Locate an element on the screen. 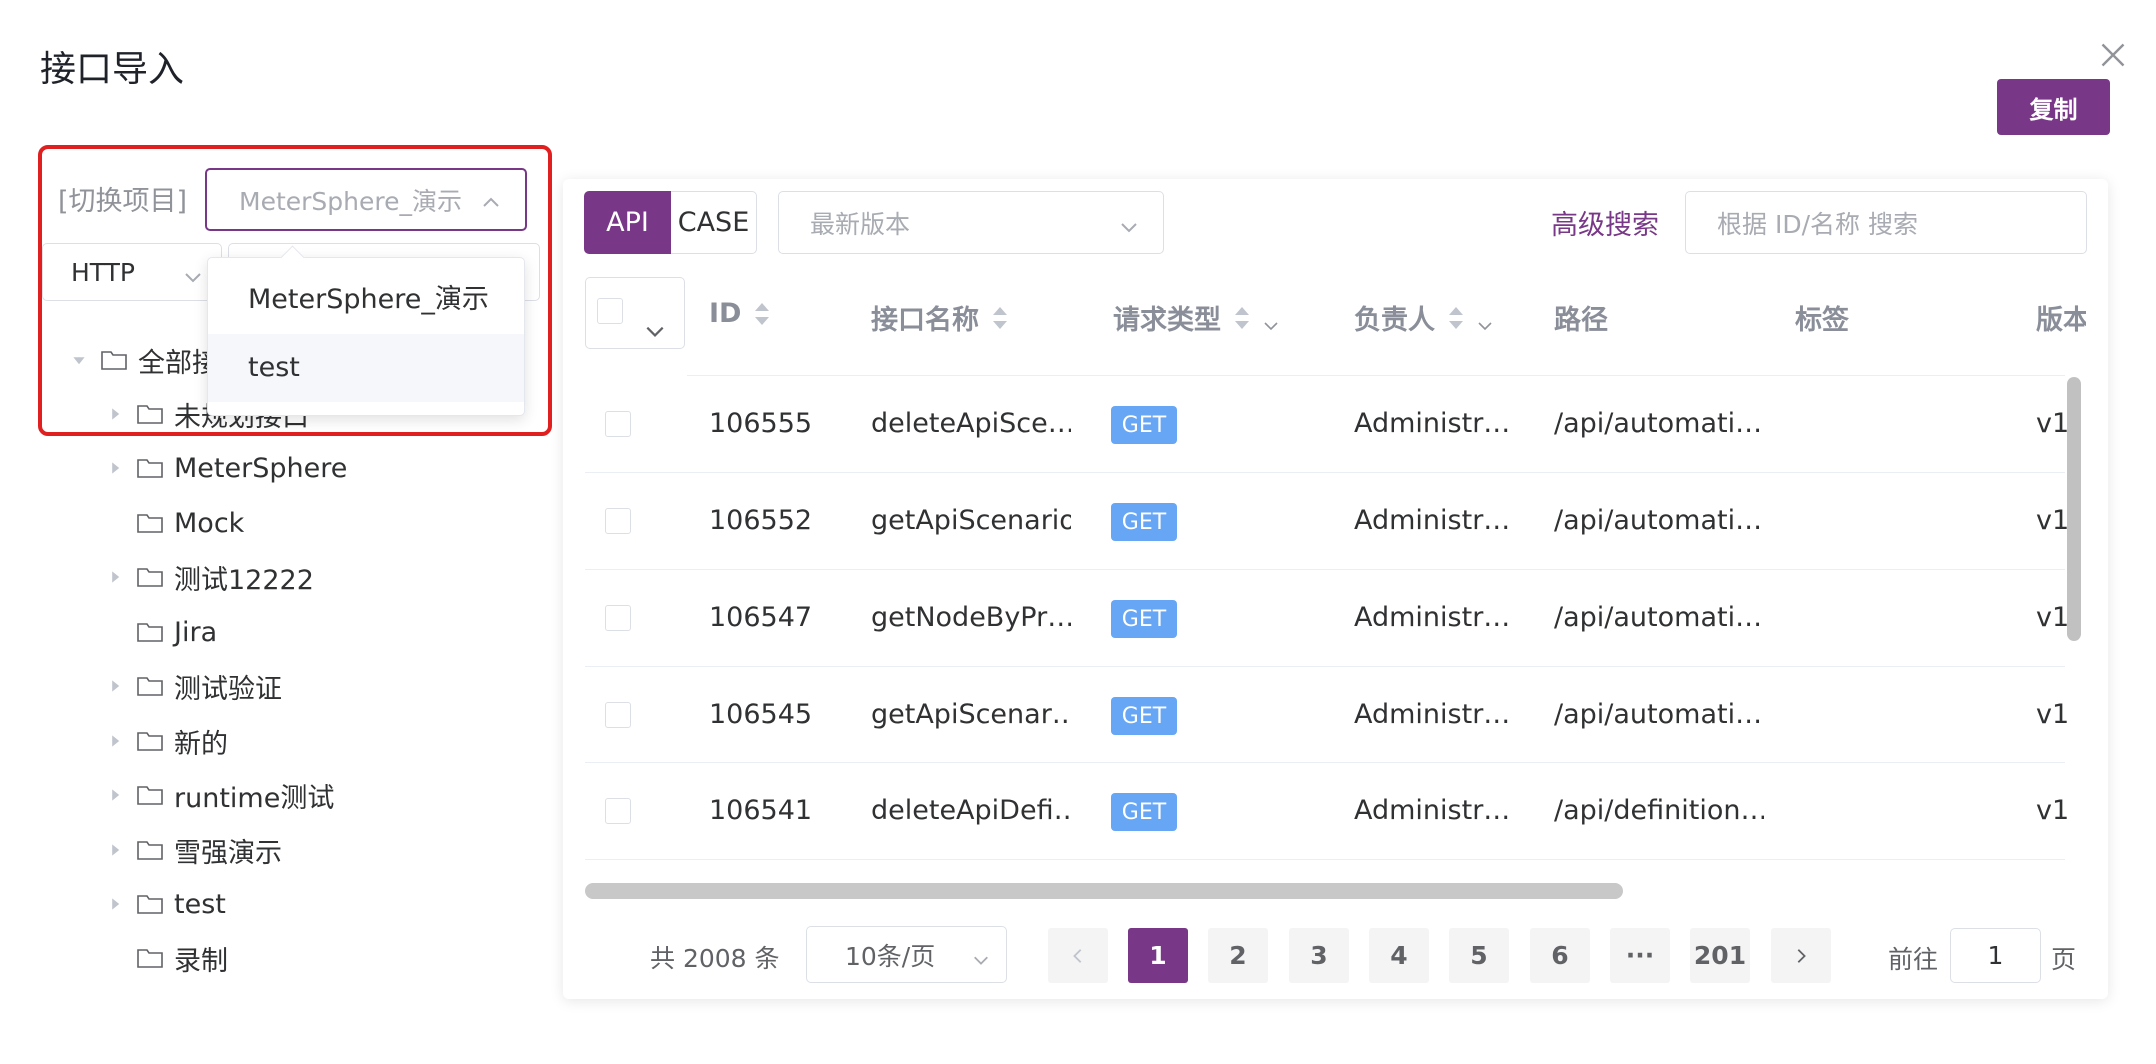 This screenshot has width=2156, height=1064. select-all-checkbox is located at coordinates (610, 311).